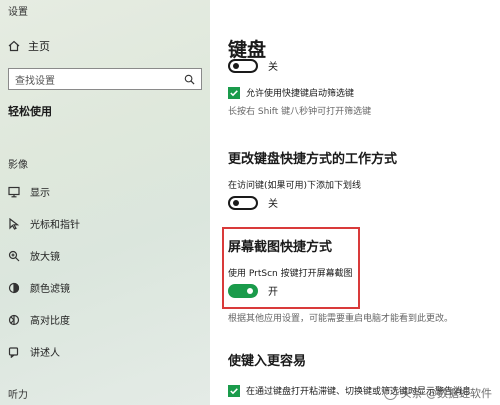 The height and width of the screenshot is (405, 500). What do you see at coordinates (14, 255) in the screenshot?
I see `magnifier-icon` at bounding box center [14, 255].